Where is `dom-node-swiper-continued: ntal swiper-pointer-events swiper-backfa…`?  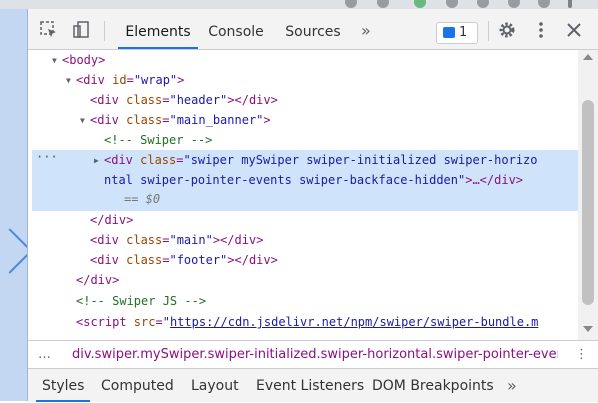 dom-node-swiper-continued: ntal swiper-pointer-events swiper-backfa… is located at coordinates (313, 180).